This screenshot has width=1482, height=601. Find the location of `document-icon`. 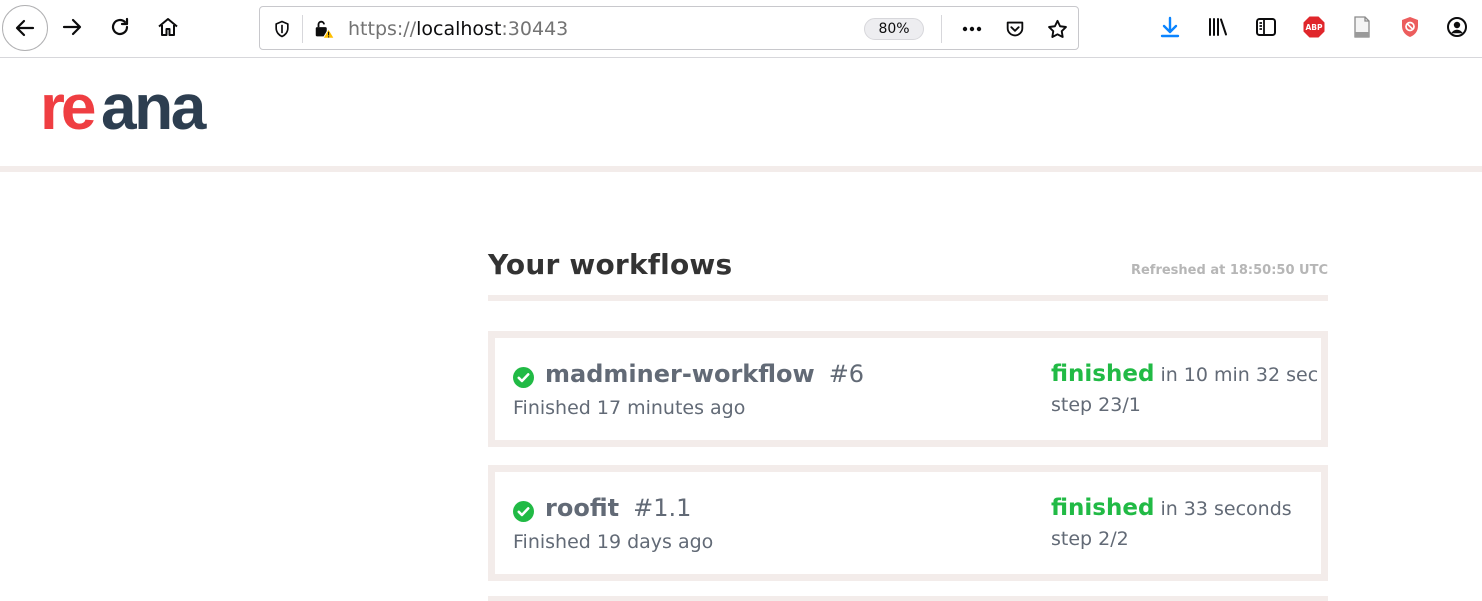

document-icon is located at coordinates (1362, 27).